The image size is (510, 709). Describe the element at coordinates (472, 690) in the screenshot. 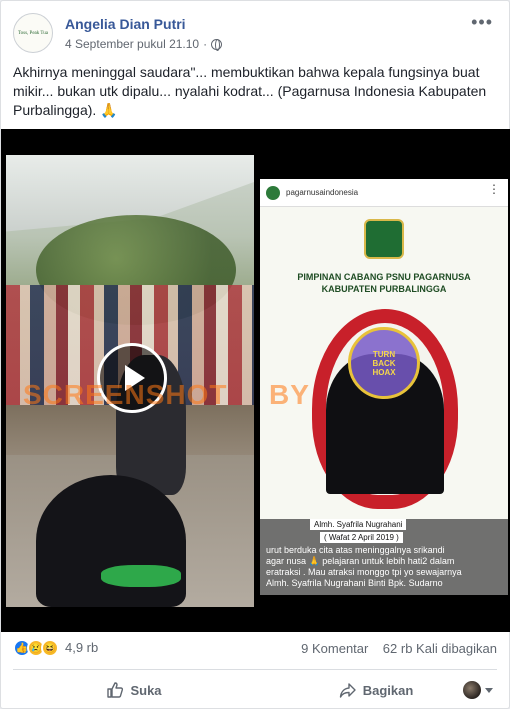

I see `viewer-avatar` at that location.